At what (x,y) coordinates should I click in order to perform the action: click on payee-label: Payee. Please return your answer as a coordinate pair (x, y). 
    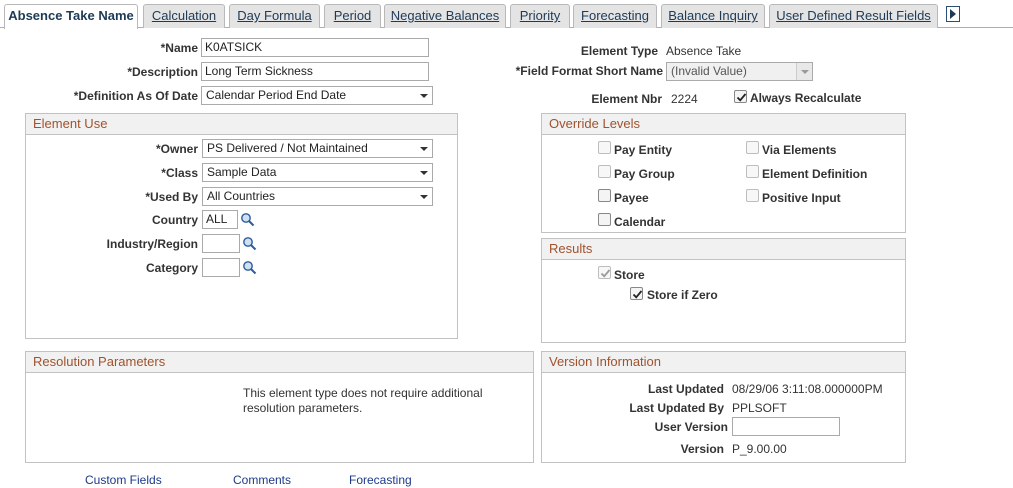
    Looking at the image, I should click on (631, 198).